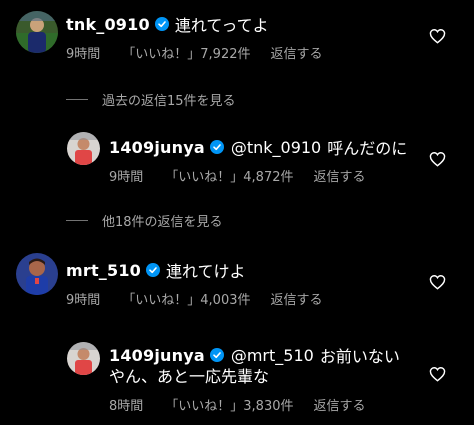 The width and height of the screenshot is (474, 425). I want to click on reply-text-continued: やん、あと一応先輩な, so click(189, 376).